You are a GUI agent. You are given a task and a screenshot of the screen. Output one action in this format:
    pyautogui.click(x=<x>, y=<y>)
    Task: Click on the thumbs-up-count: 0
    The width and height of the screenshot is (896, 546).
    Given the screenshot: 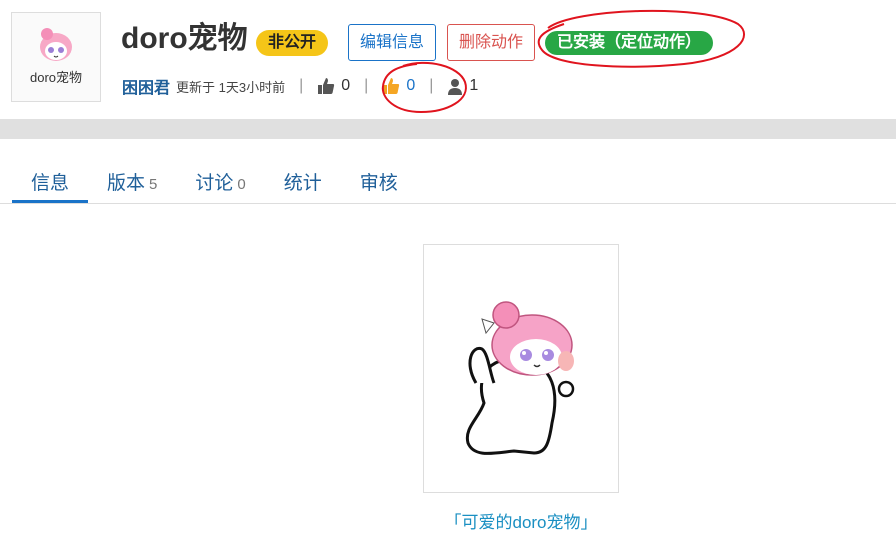 What is the action you would take?
    pyautogui.click(x=411, y=85)
    